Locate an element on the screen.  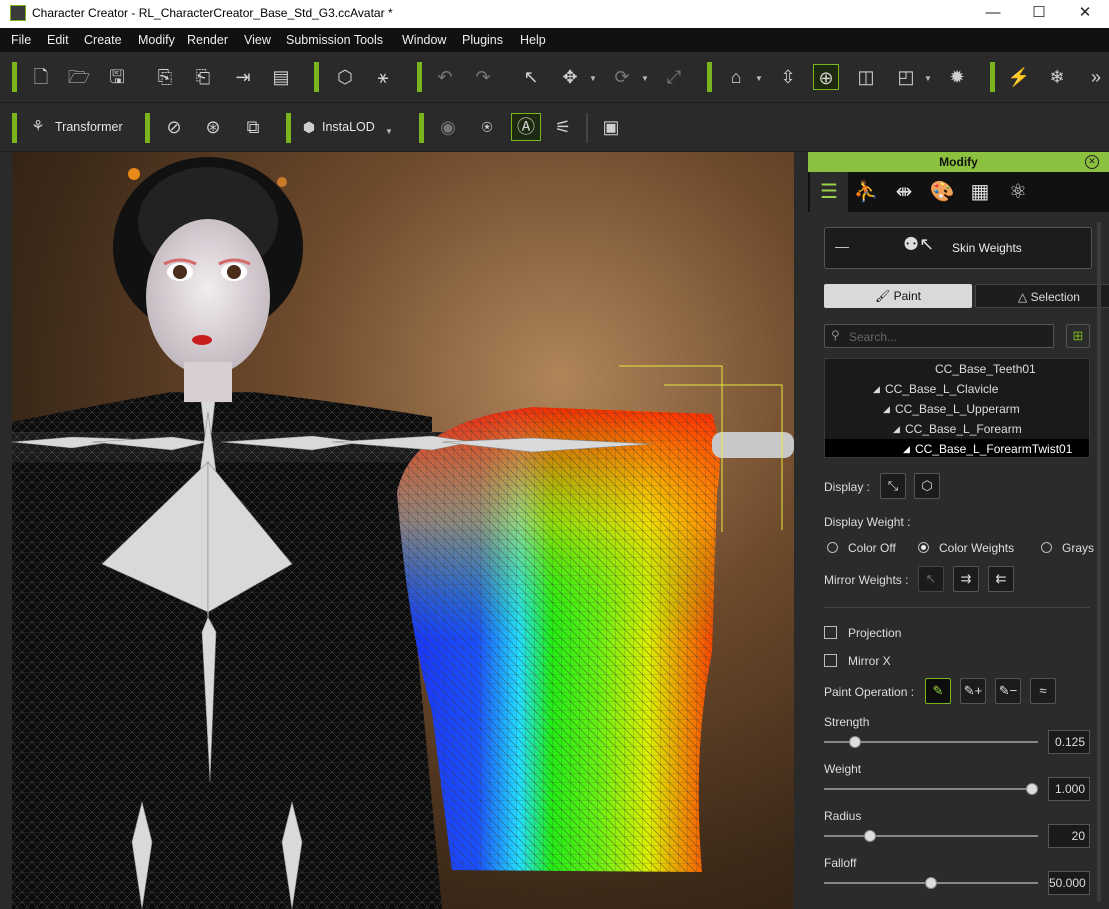
close-button: ✕ is located at coordinates (1085, 14).